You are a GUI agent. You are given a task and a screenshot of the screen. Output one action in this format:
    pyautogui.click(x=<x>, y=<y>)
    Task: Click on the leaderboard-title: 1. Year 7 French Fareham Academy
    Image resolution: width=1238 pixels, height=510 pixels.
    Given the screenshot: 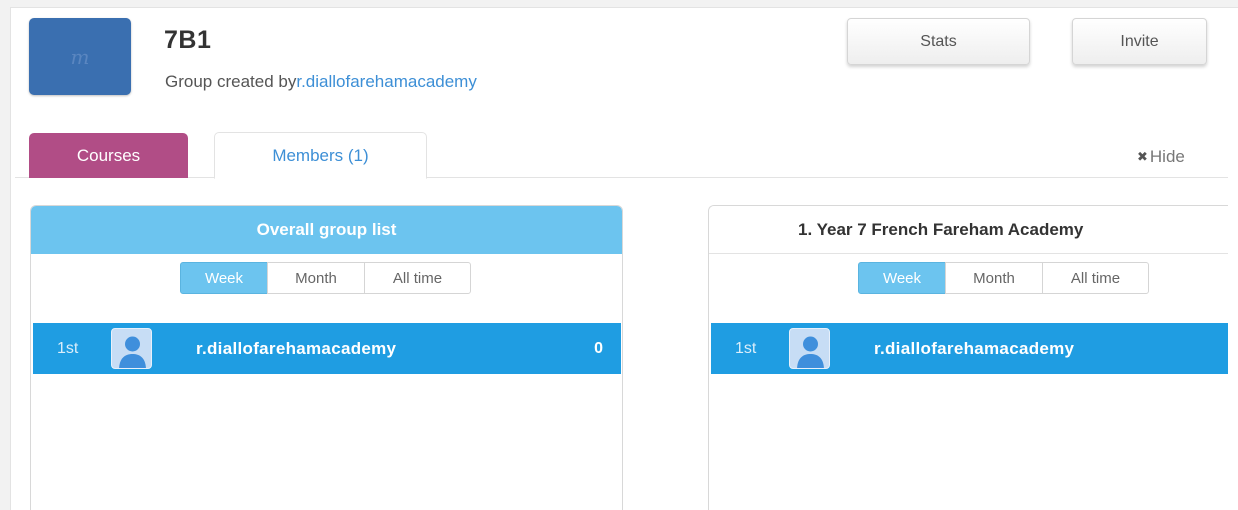 What is the action you would take?
    pyautogui.click(x=968, y=230)
    